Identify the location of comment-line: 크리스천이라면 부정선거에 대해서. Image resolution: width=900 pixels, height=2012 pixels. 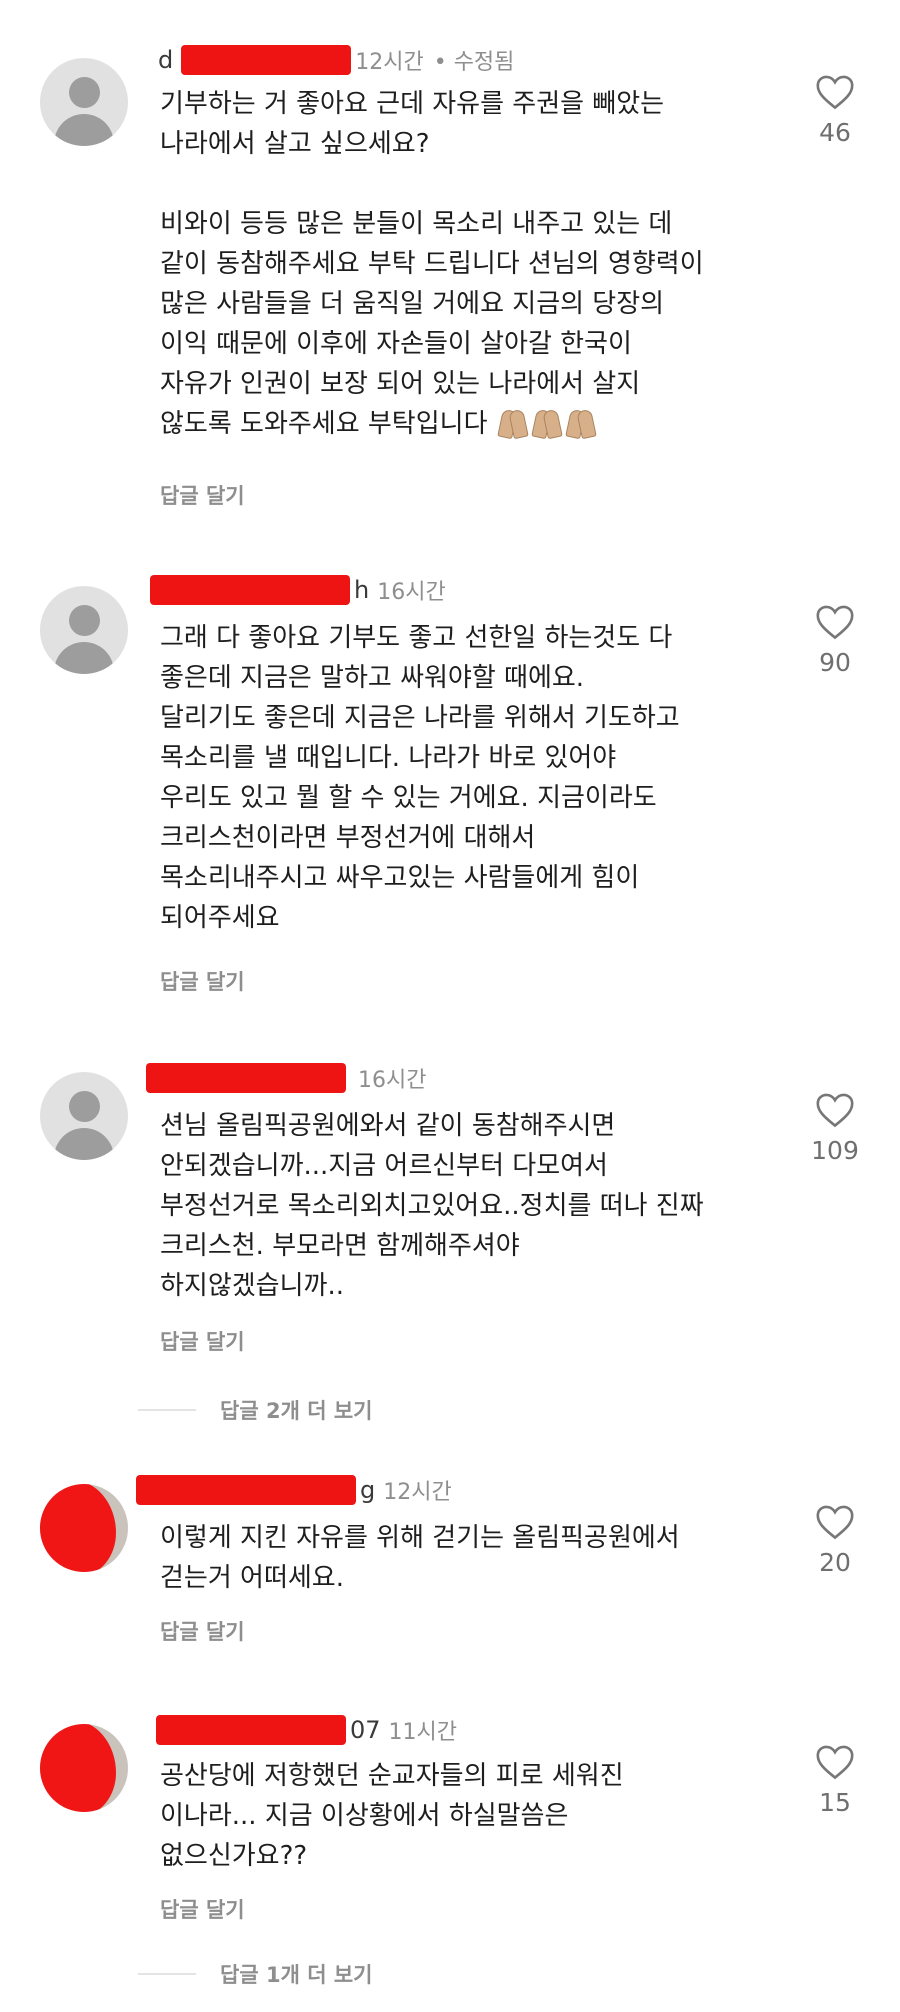
(348, 838).